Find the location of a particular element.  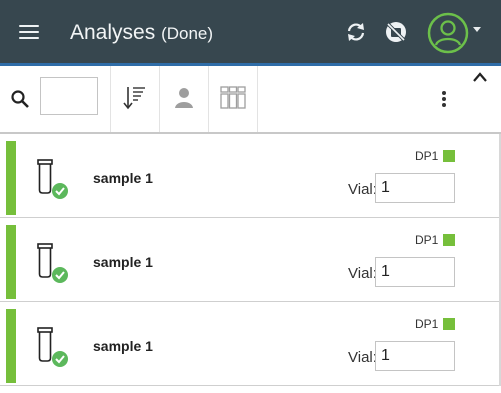

page-title-status: (Done) is located at coordinates (187, 33).